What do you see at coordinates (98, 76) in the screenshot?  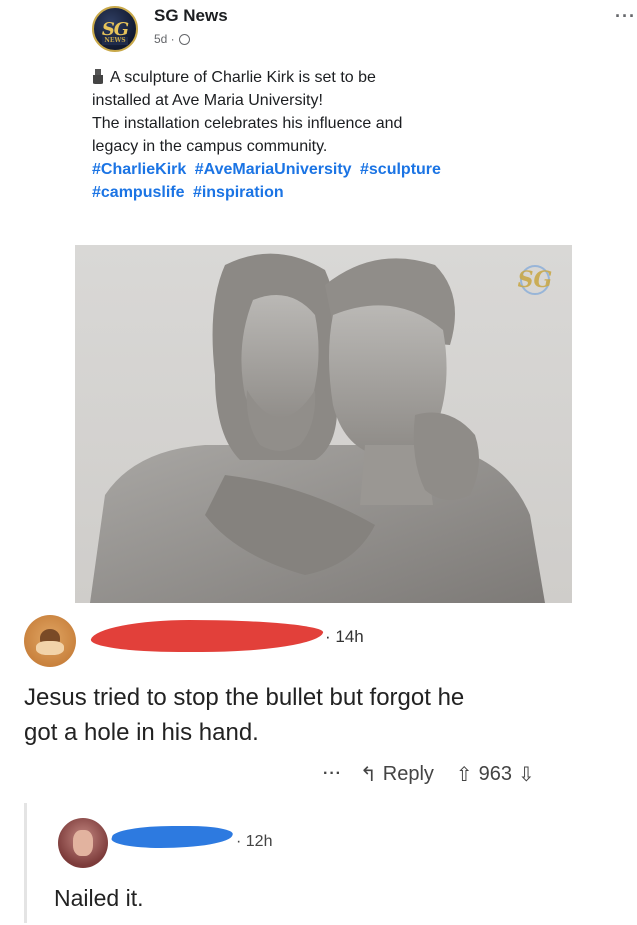 I see `statue-icon` at bounding box center [98, 76].